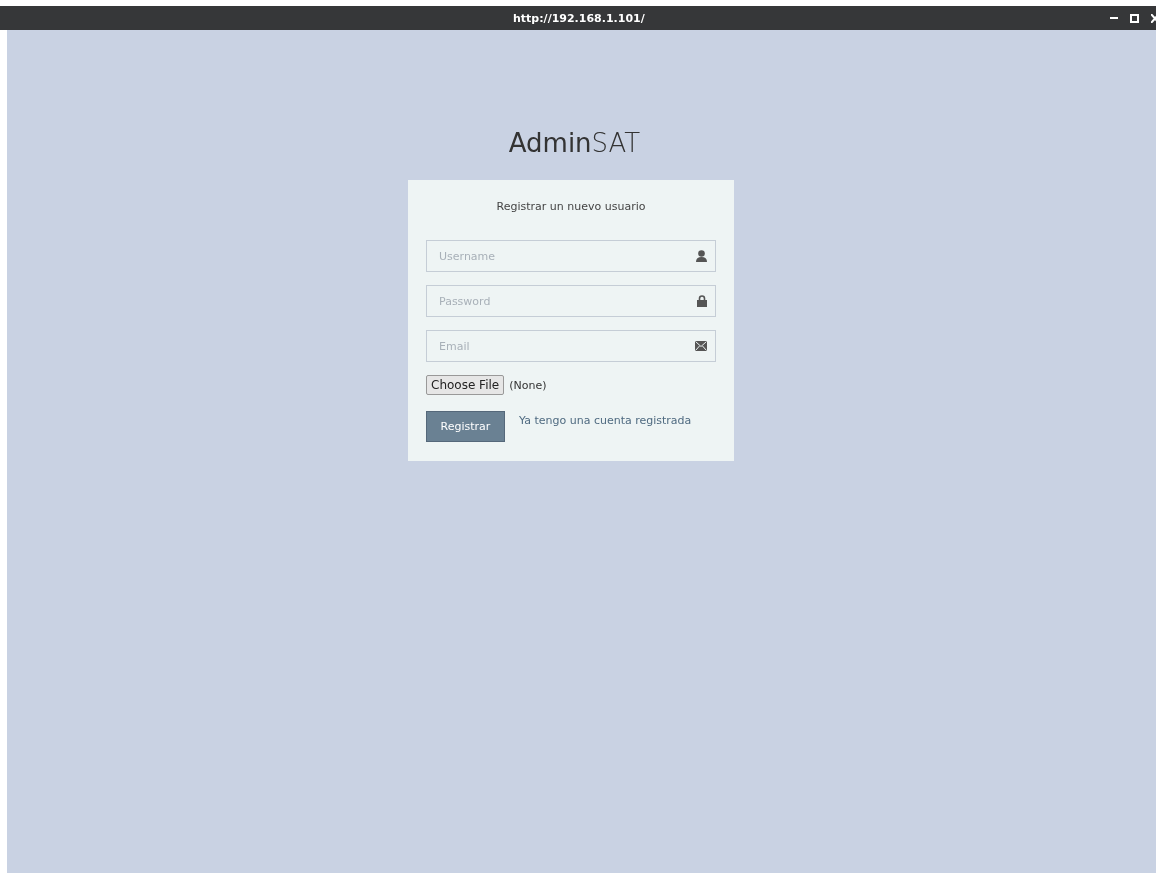 This screenshot has width=1156, height=873. Describe the element at coordinates (701, 346) in the screenshot. I see `envelope-icon` at that location.